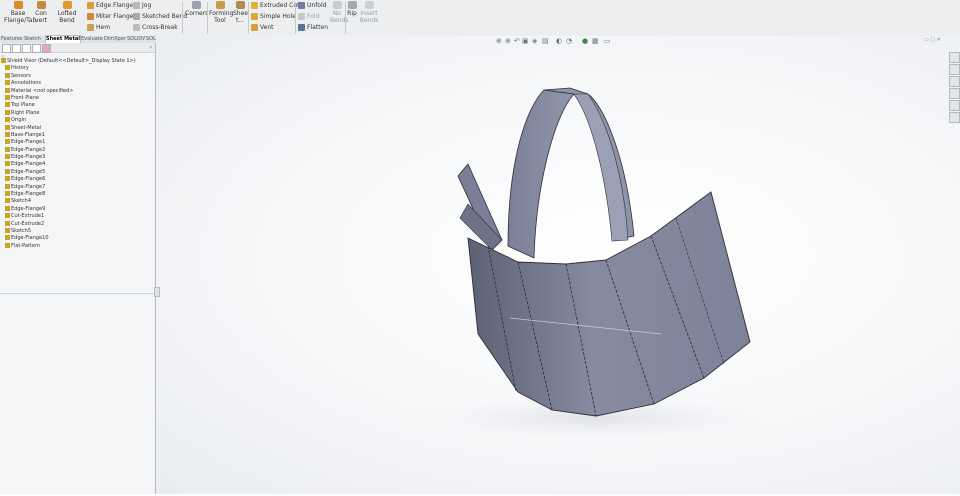  Describe the element at coordinates (110, 6) in the screenshot. I see `edge-flange-button: Edge Flange` at that location.